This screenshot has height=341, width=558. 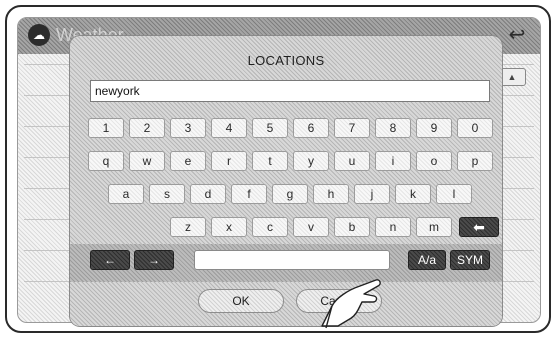 What do you see at coordinates (454, 194) in the screenshot?
I see `key-l: l` at bounding box center [454, 194].